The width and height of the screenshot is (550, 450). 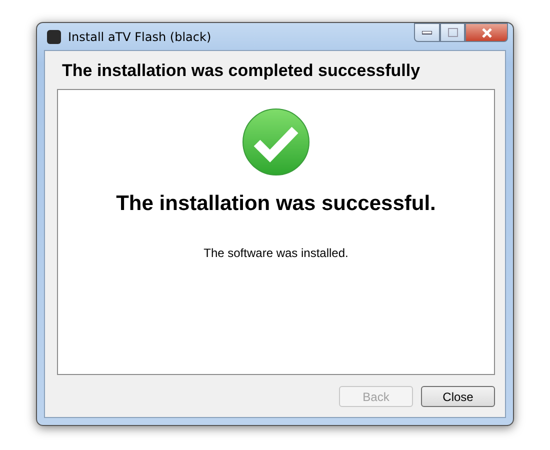 I want to click on minimize-icon, so click(x=427, y=32).